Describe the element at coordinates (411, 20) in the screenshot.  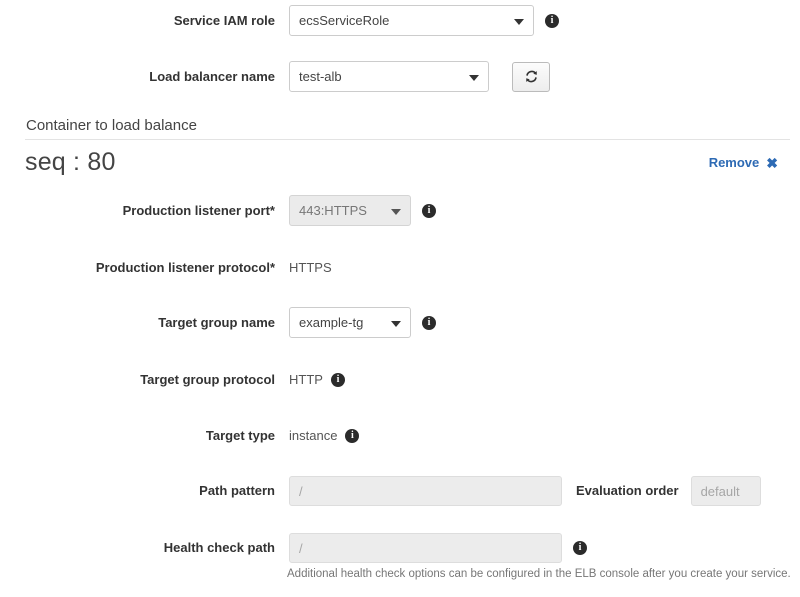
I see `service-iam-role-select: ecsServiceRole` at that location.